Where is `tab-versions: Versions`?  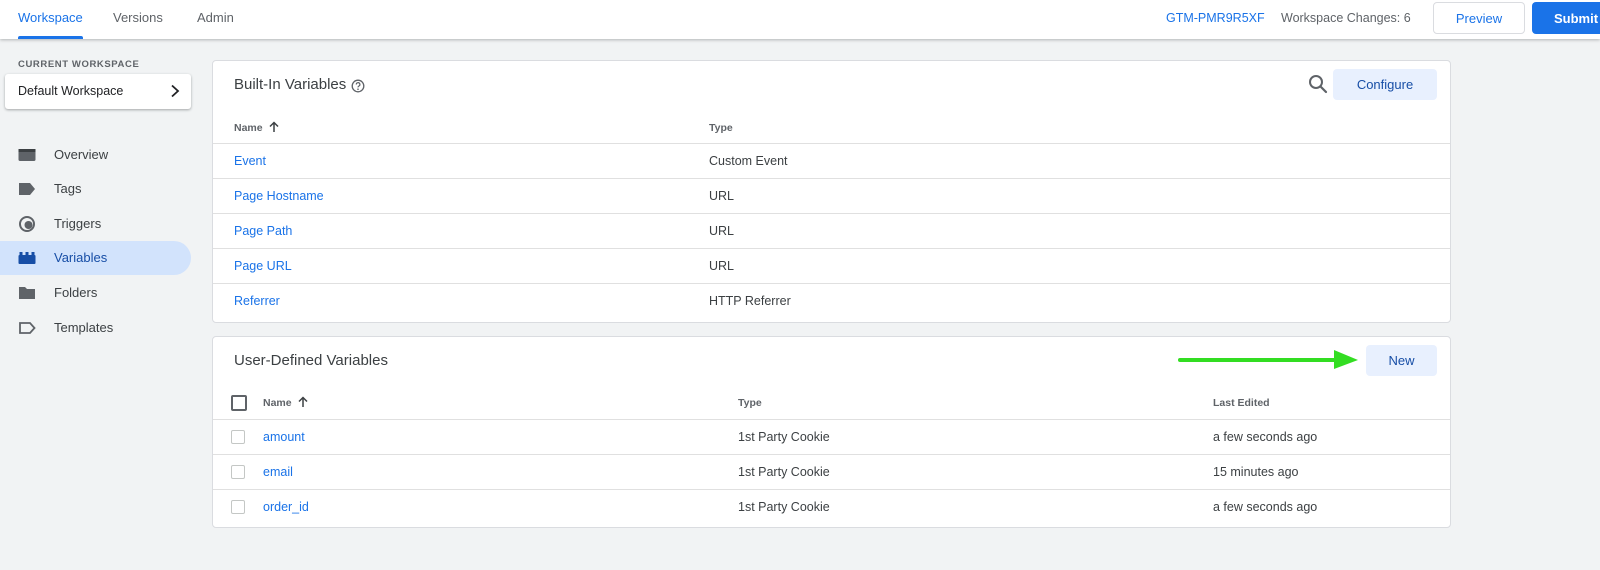 tab-versions: Versions is located at coordinates (138, 19).